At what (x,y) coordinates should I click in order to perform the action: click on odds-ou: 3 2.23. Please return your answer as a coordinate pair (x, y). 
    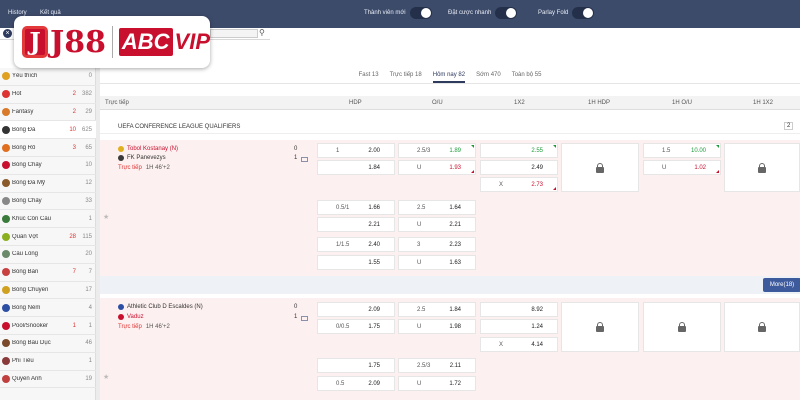
    Looking at the image, I should click on (437, 244).